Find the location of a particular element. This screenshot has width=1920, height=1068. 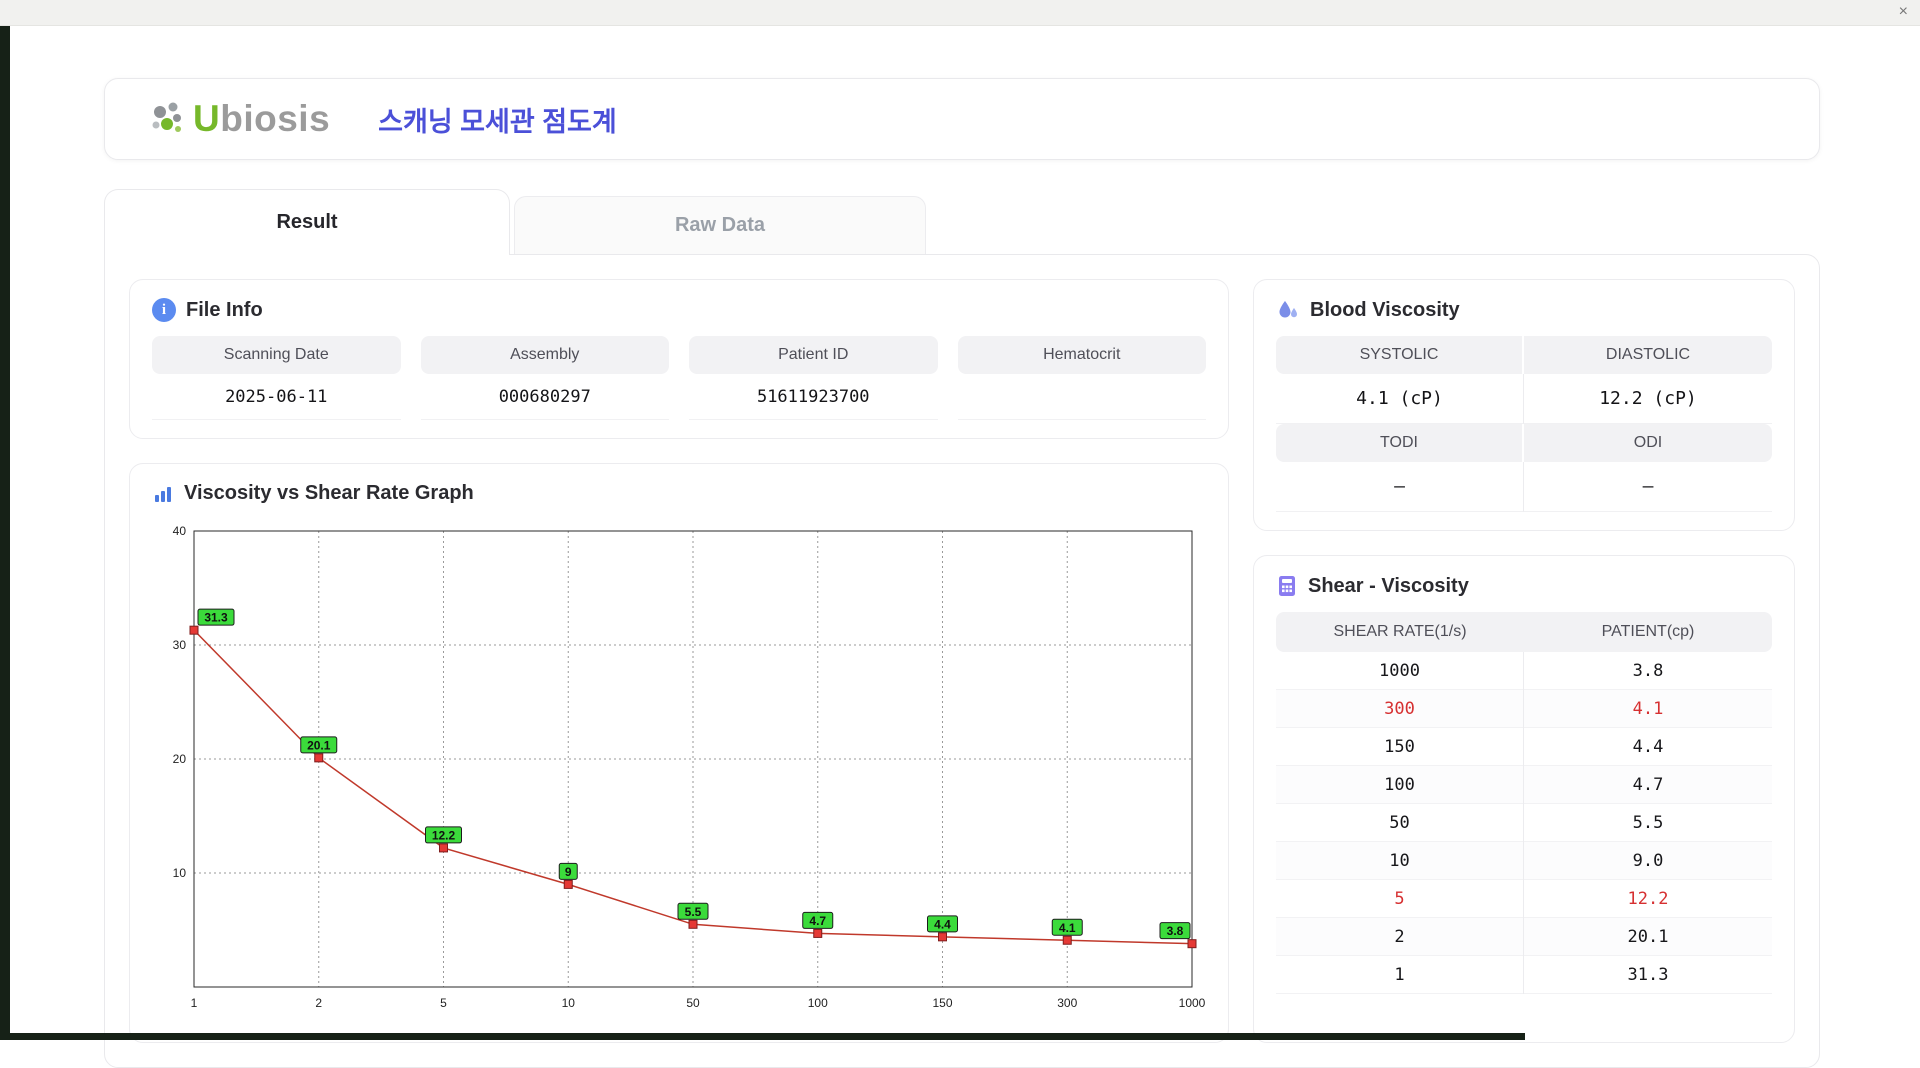

col-shear-rate: SHEAR RATE(1/s) is located at coordinates (1400, 632).